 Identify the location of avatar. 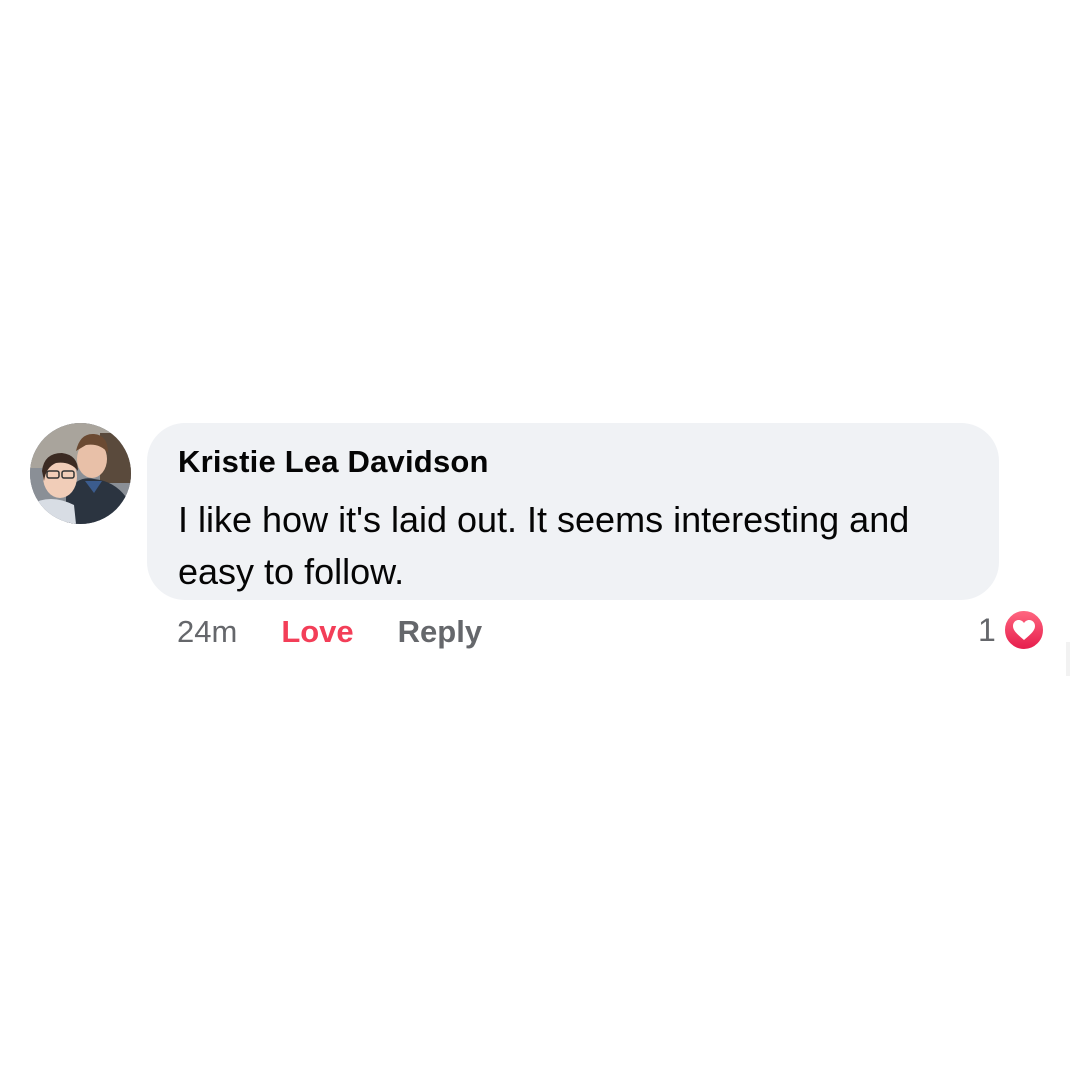
(80, 473).